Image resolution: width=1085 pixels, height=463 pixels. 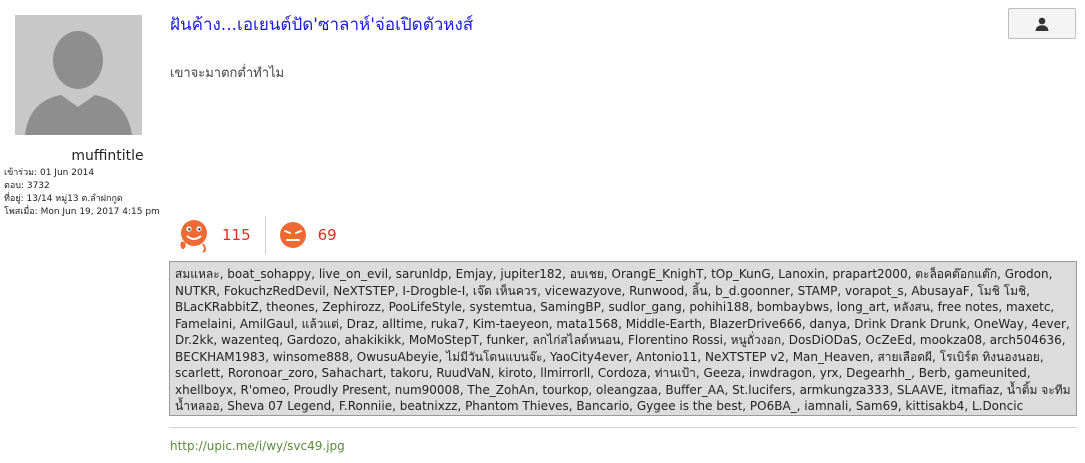 What do you see at coordinates (27, 186) in the screenshot?
I see `post-count: ตอบ: 3732` at bounding box center [27, 186].